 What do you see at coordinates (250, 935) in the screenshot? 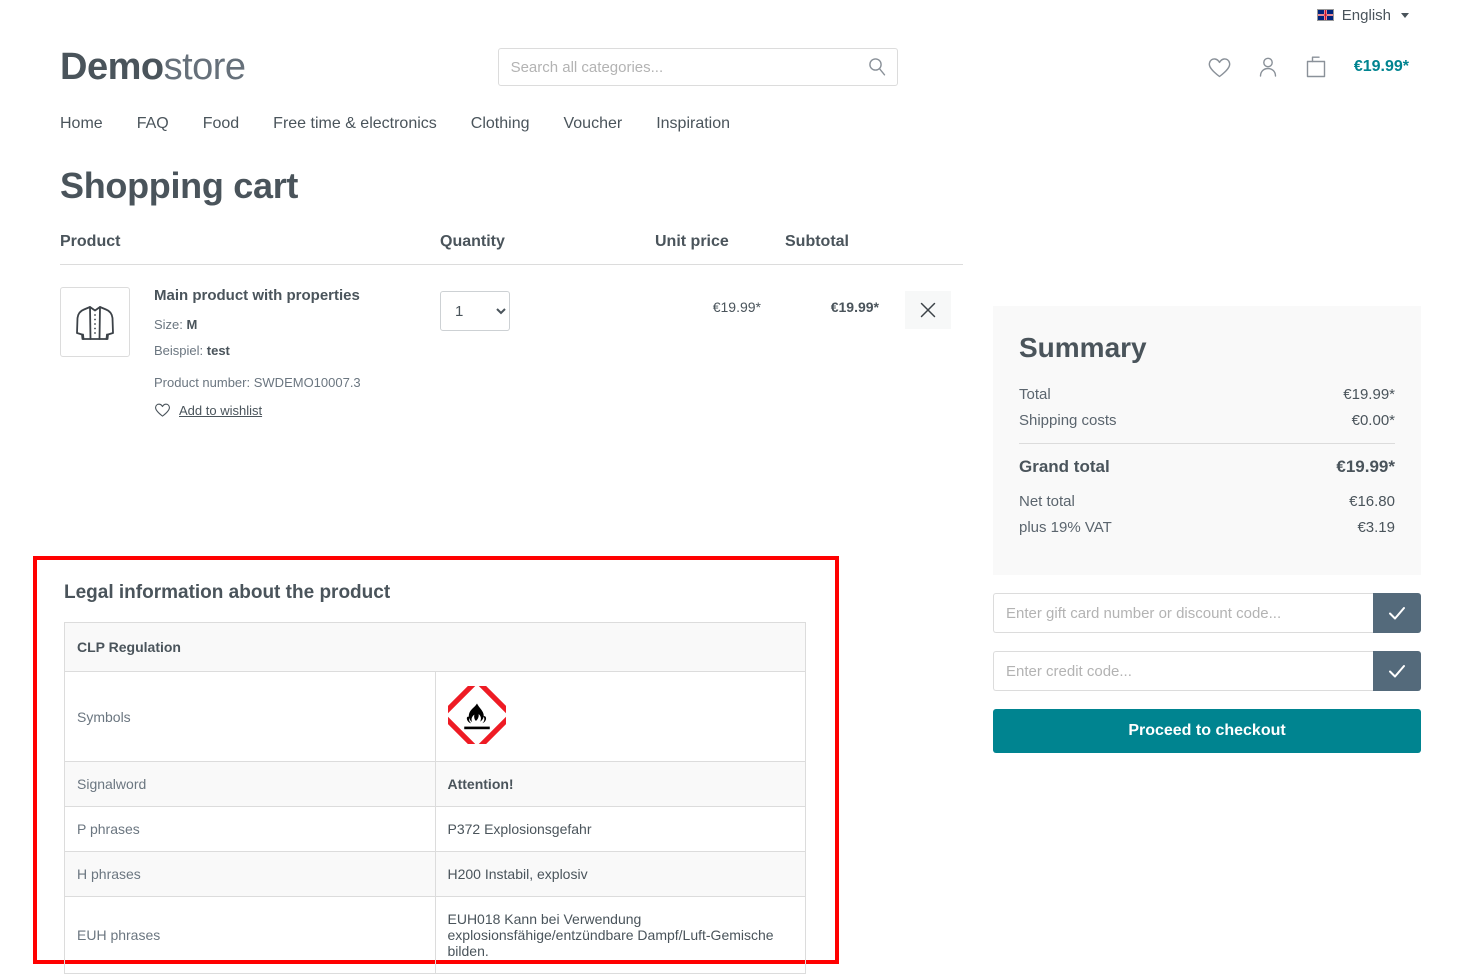
I see `clp-label-euh-phrases: EUH phrases` at bounding box center [250, 935].